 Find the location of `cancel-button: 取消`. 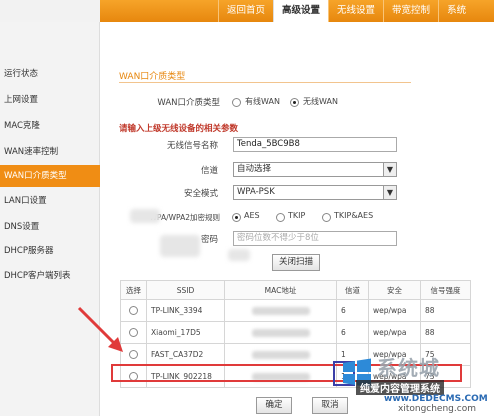

cancel-button: 取消 is located at coordinates (330, 405).